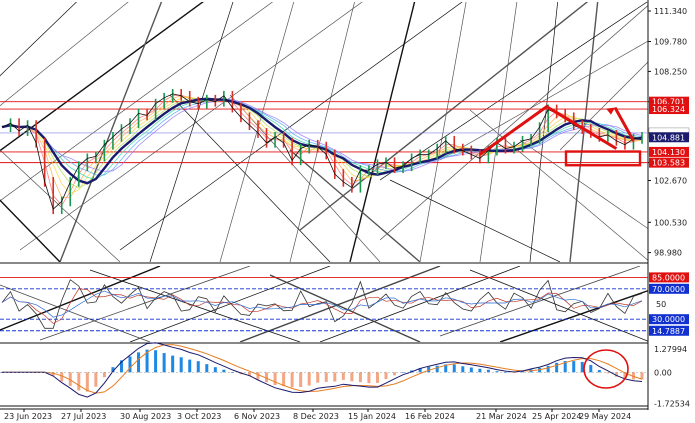 This screenshot has height=423, width=695. I want to click on macd-y-tick-label: 0.00, so click(663, 372).